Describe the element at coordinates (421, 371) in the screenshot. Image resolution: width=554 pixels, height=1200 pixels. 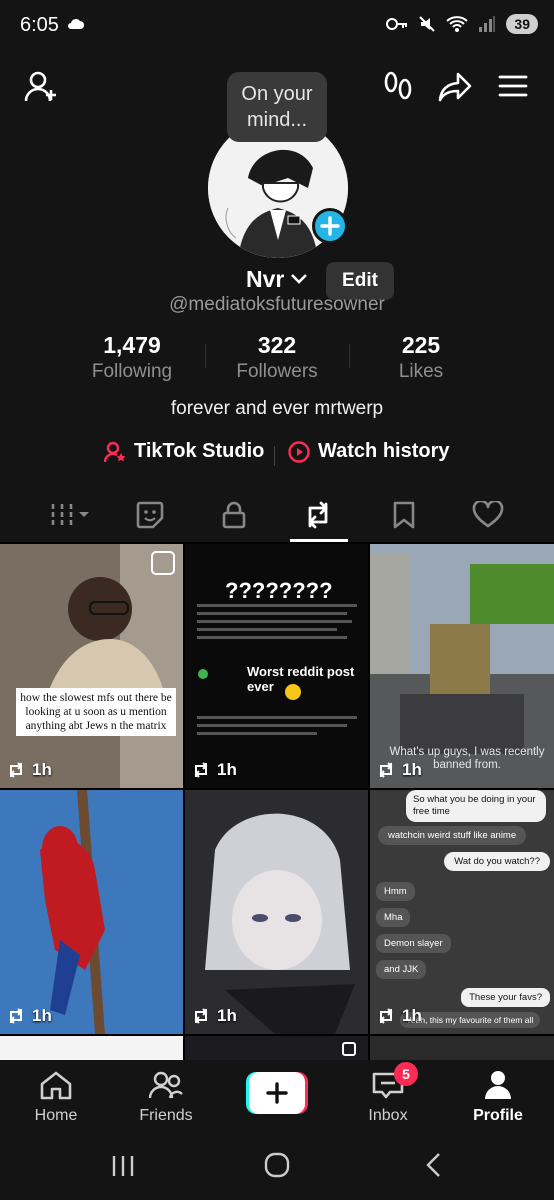
I see `stat-label: Likes` at that location.